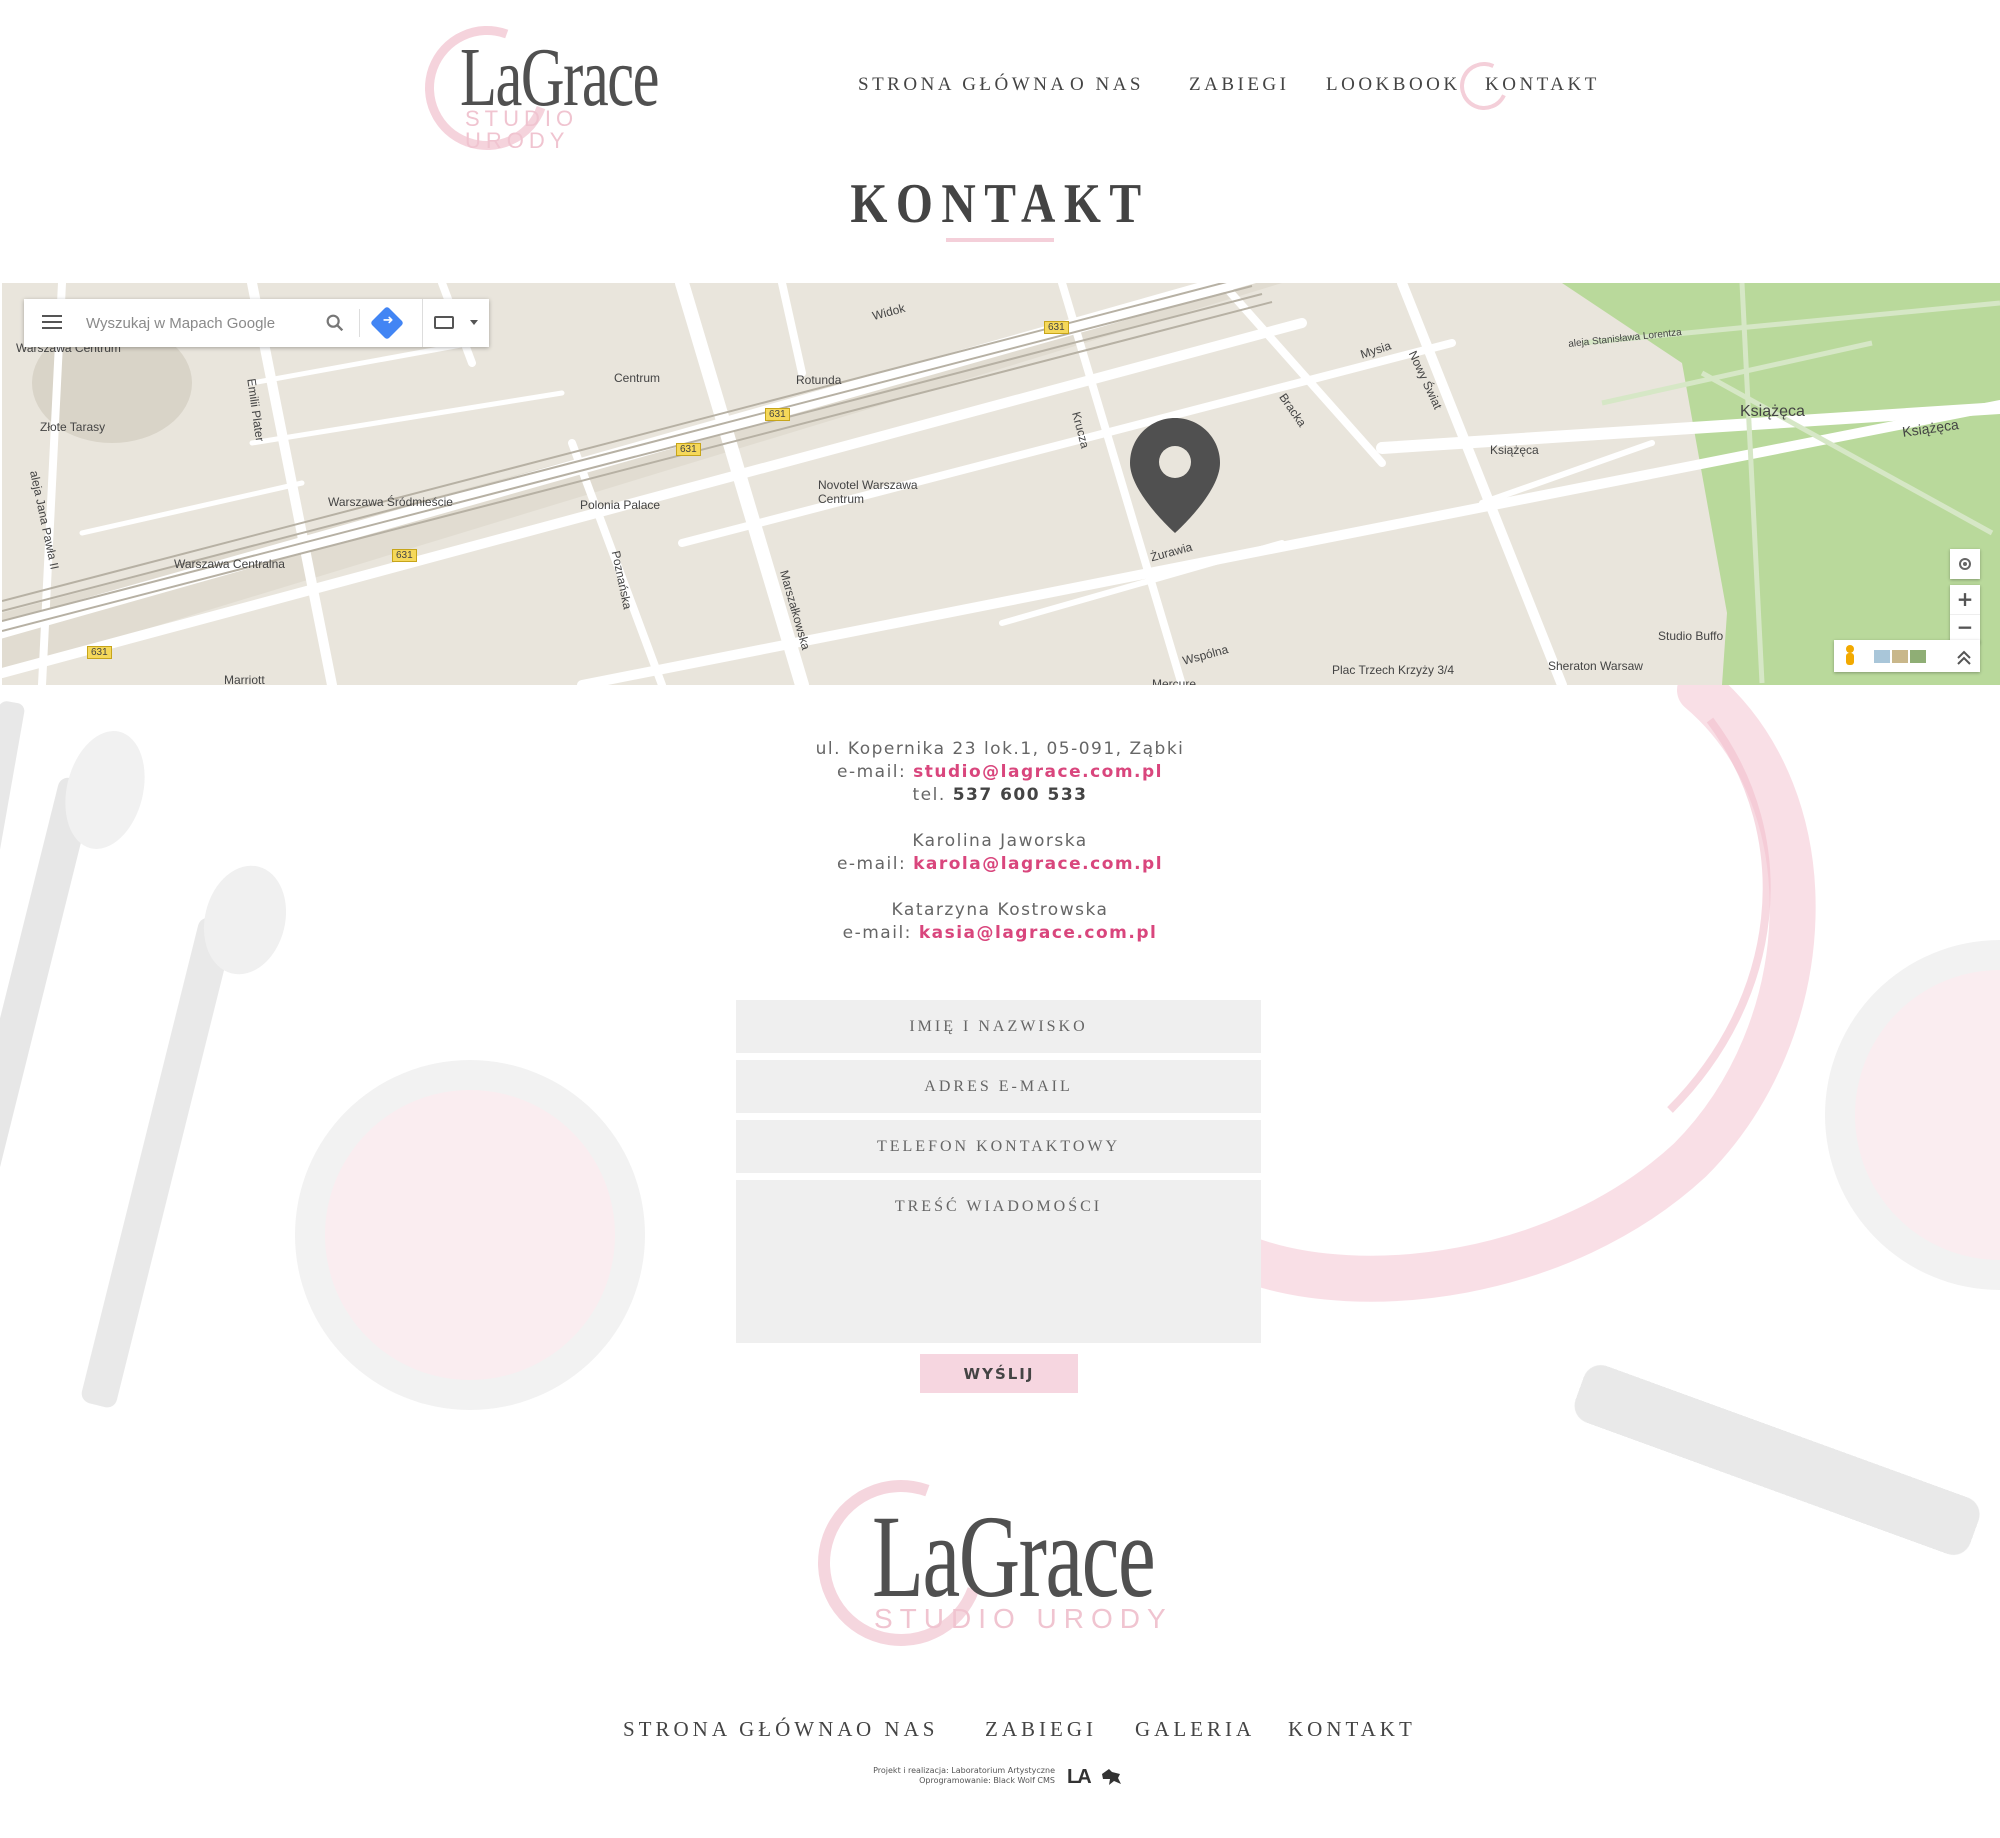  Describe the element at coordinates (52, 323) in the screenshot. I see `hamburger-menu-icon` at that location.